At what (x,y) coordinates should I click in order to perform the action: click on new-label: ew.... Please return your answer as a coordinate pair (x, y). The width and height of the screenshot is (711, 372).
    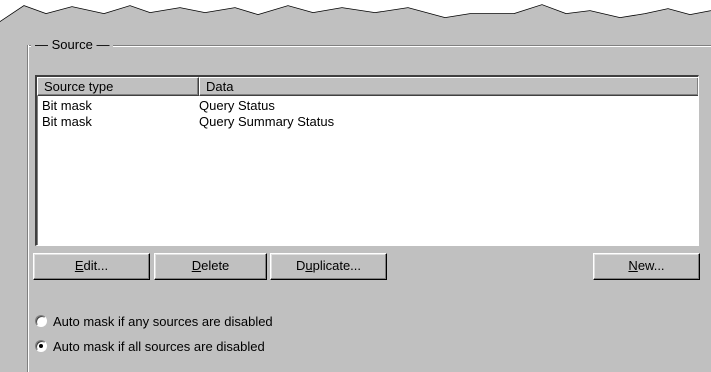
    Looking at the image, I should click on (651, 265).